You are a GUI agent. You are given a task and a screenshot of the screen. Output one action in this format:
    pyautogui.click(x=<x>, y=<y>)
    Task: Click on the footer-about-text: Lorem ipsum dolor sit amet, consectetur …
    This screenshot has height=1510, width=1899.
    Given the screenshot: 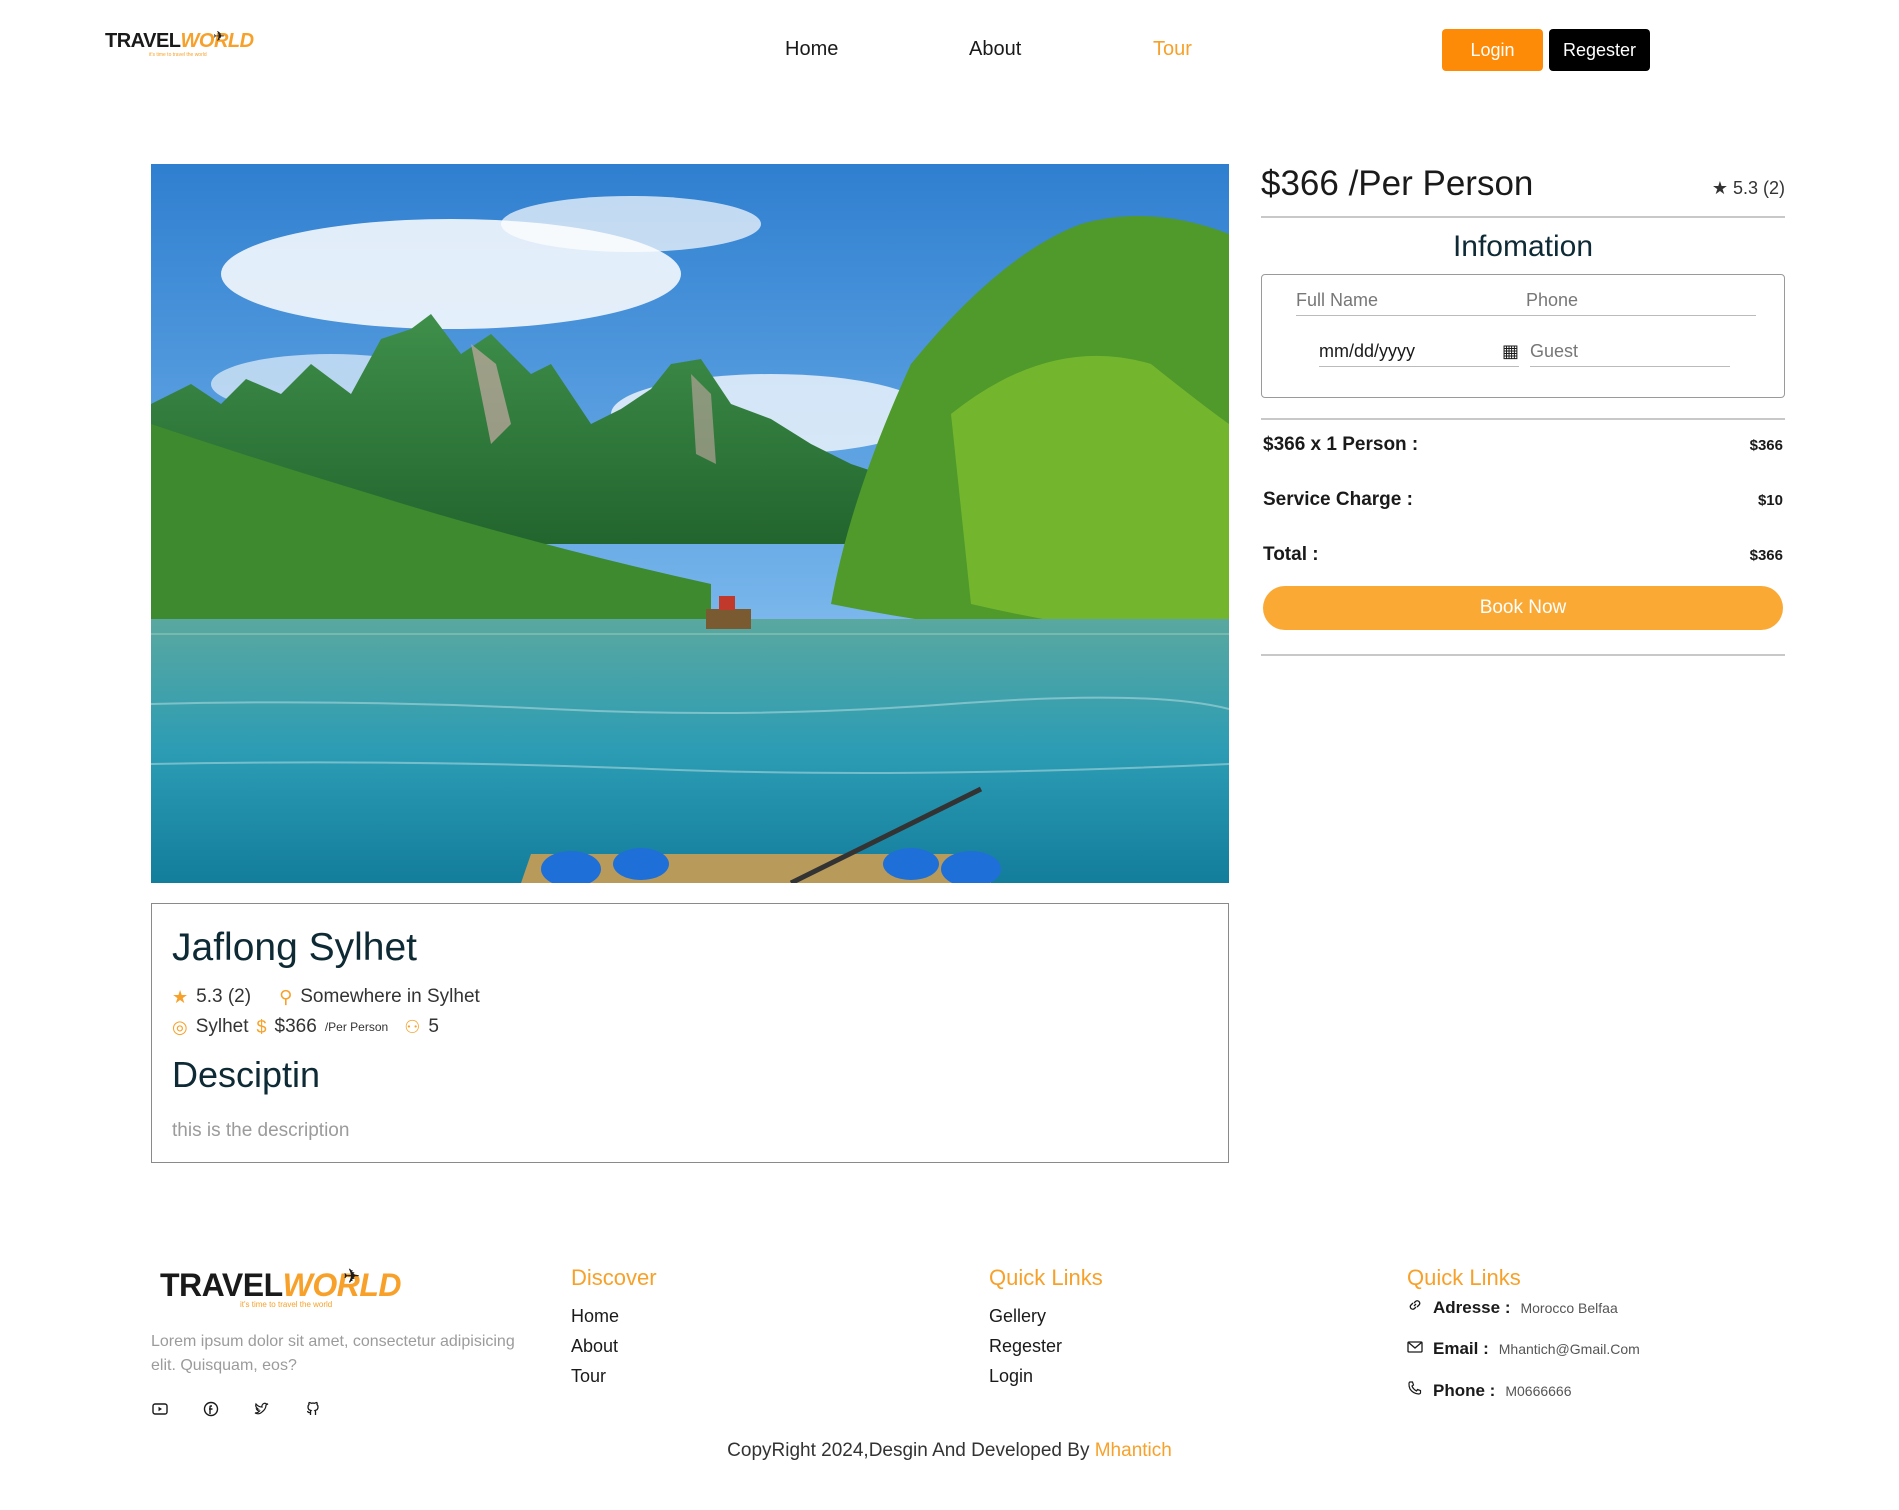 What is the action you would take?
    pyautogui.click(x=333, y=1353)
    